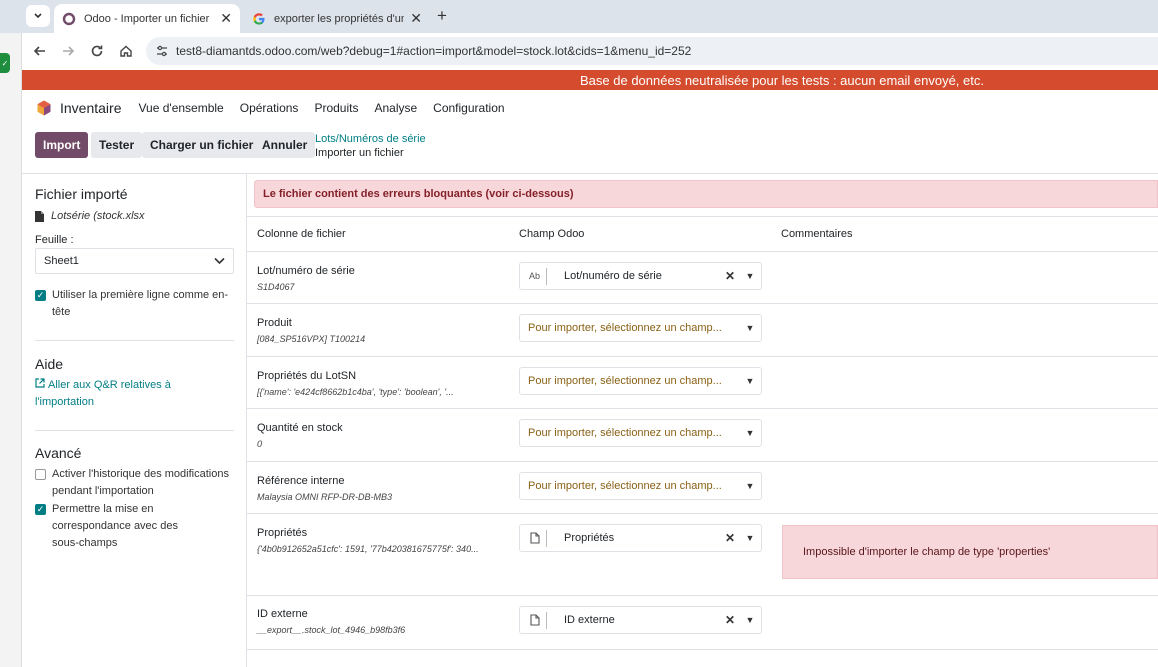 The height and width of the screenshot is (667, 1158). I want to click on column-header-comments: Commentaires, so click(817, 234).